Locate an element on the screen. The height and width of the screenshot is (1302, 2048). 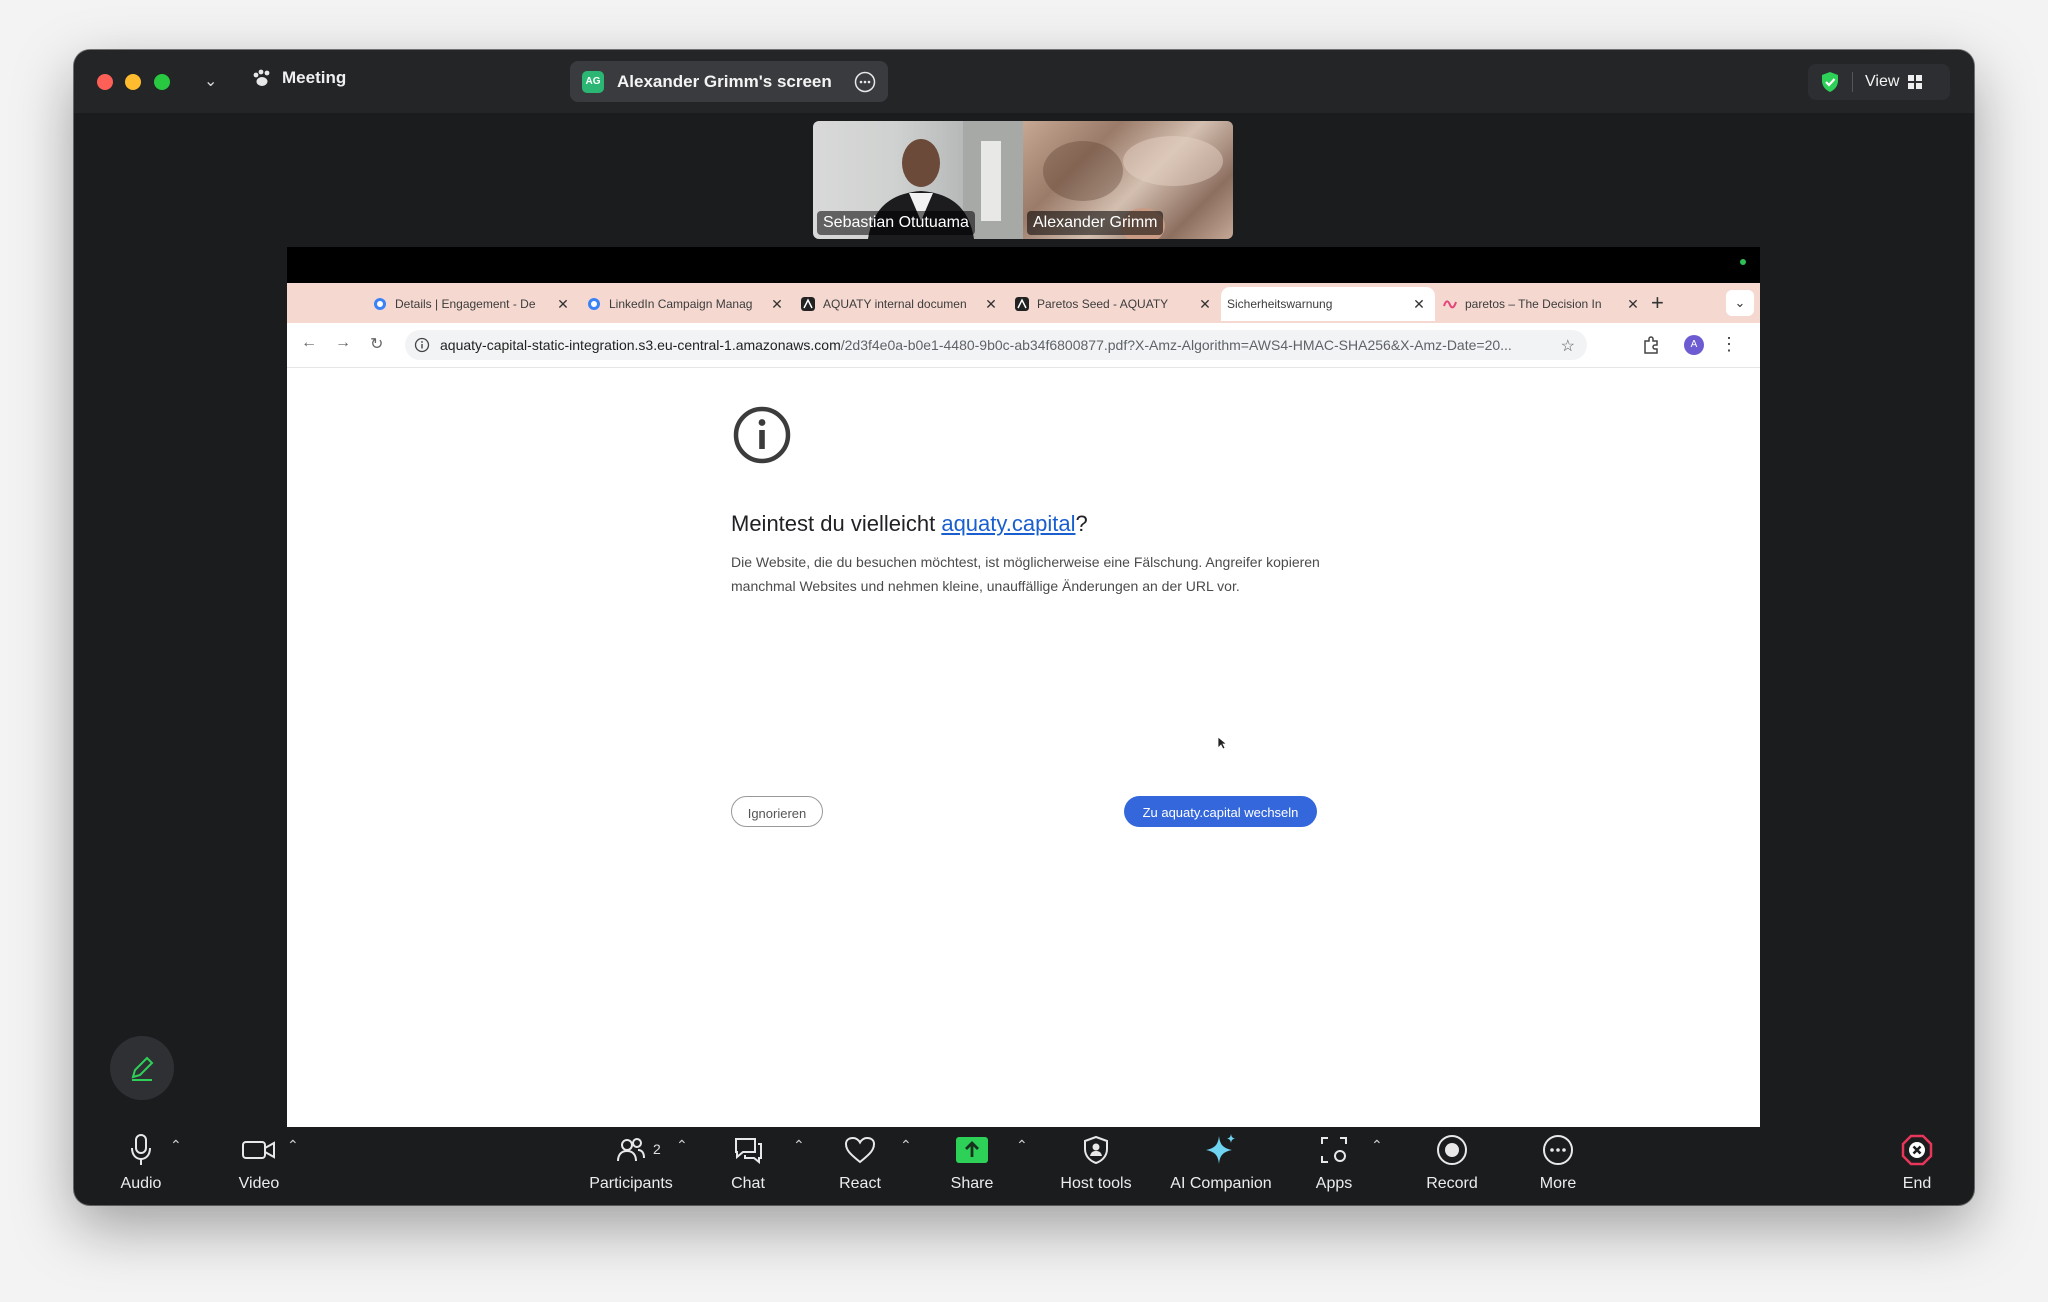
more-label: More is located at coordinates (1558, 1183).